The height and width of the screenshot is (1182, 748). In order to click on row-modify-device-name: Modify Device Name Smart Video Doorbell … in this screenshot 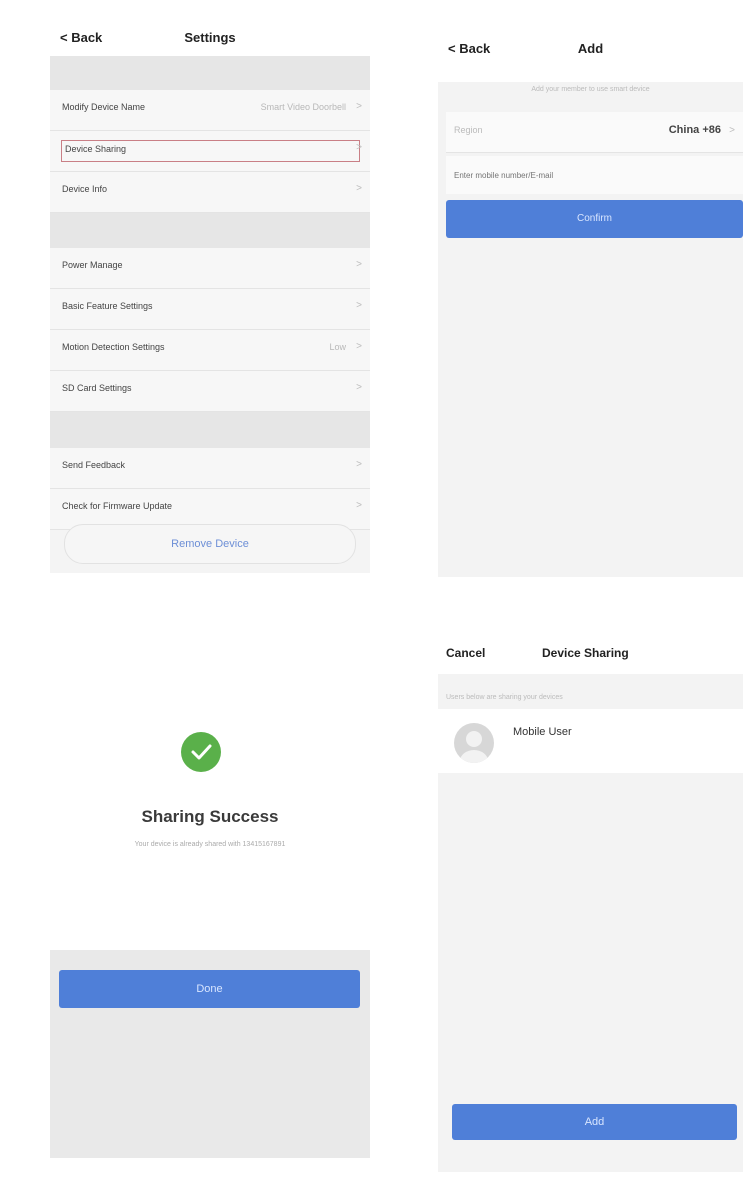, I will do `click(210, 110)`.